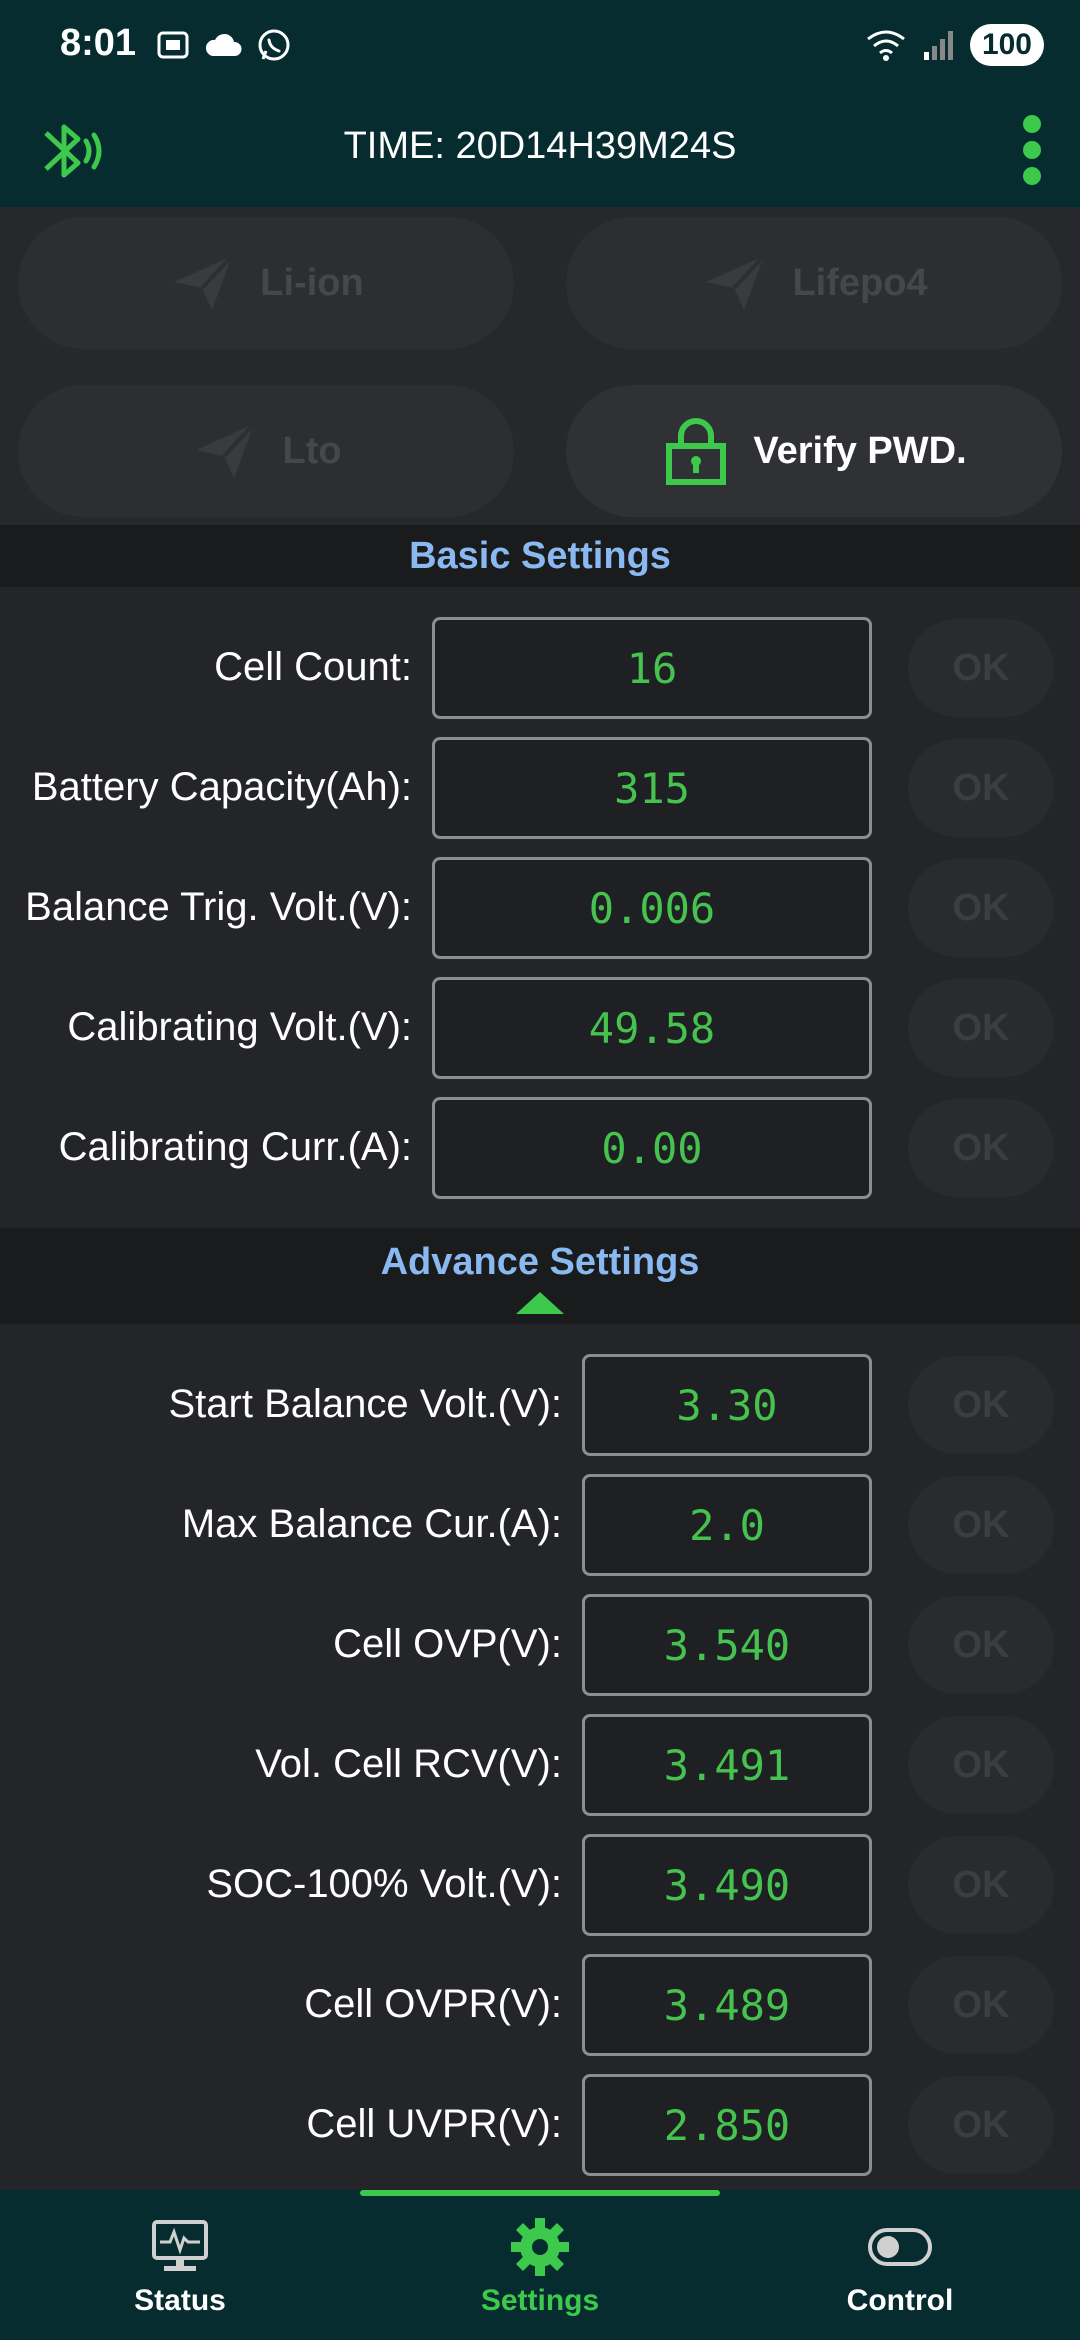 The height and width of the screenshot is (2340, 1080). Describe the element at coordinates (540, 1303) in the screenshot. I see `collapse-arrow-icon` at that location.